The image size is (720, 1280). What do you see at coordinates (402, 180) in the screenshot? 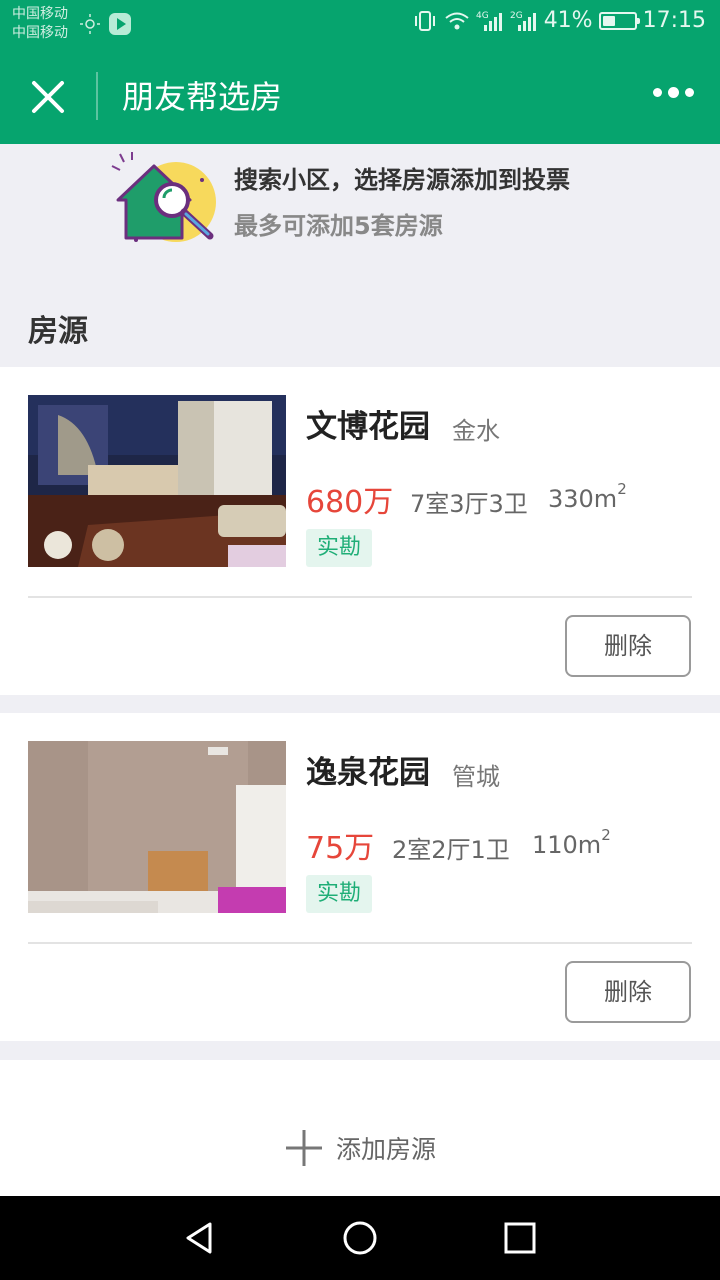
I see `tip-title: 搜索小区，选择房源添加到投票` at bounding box center [402, 180].